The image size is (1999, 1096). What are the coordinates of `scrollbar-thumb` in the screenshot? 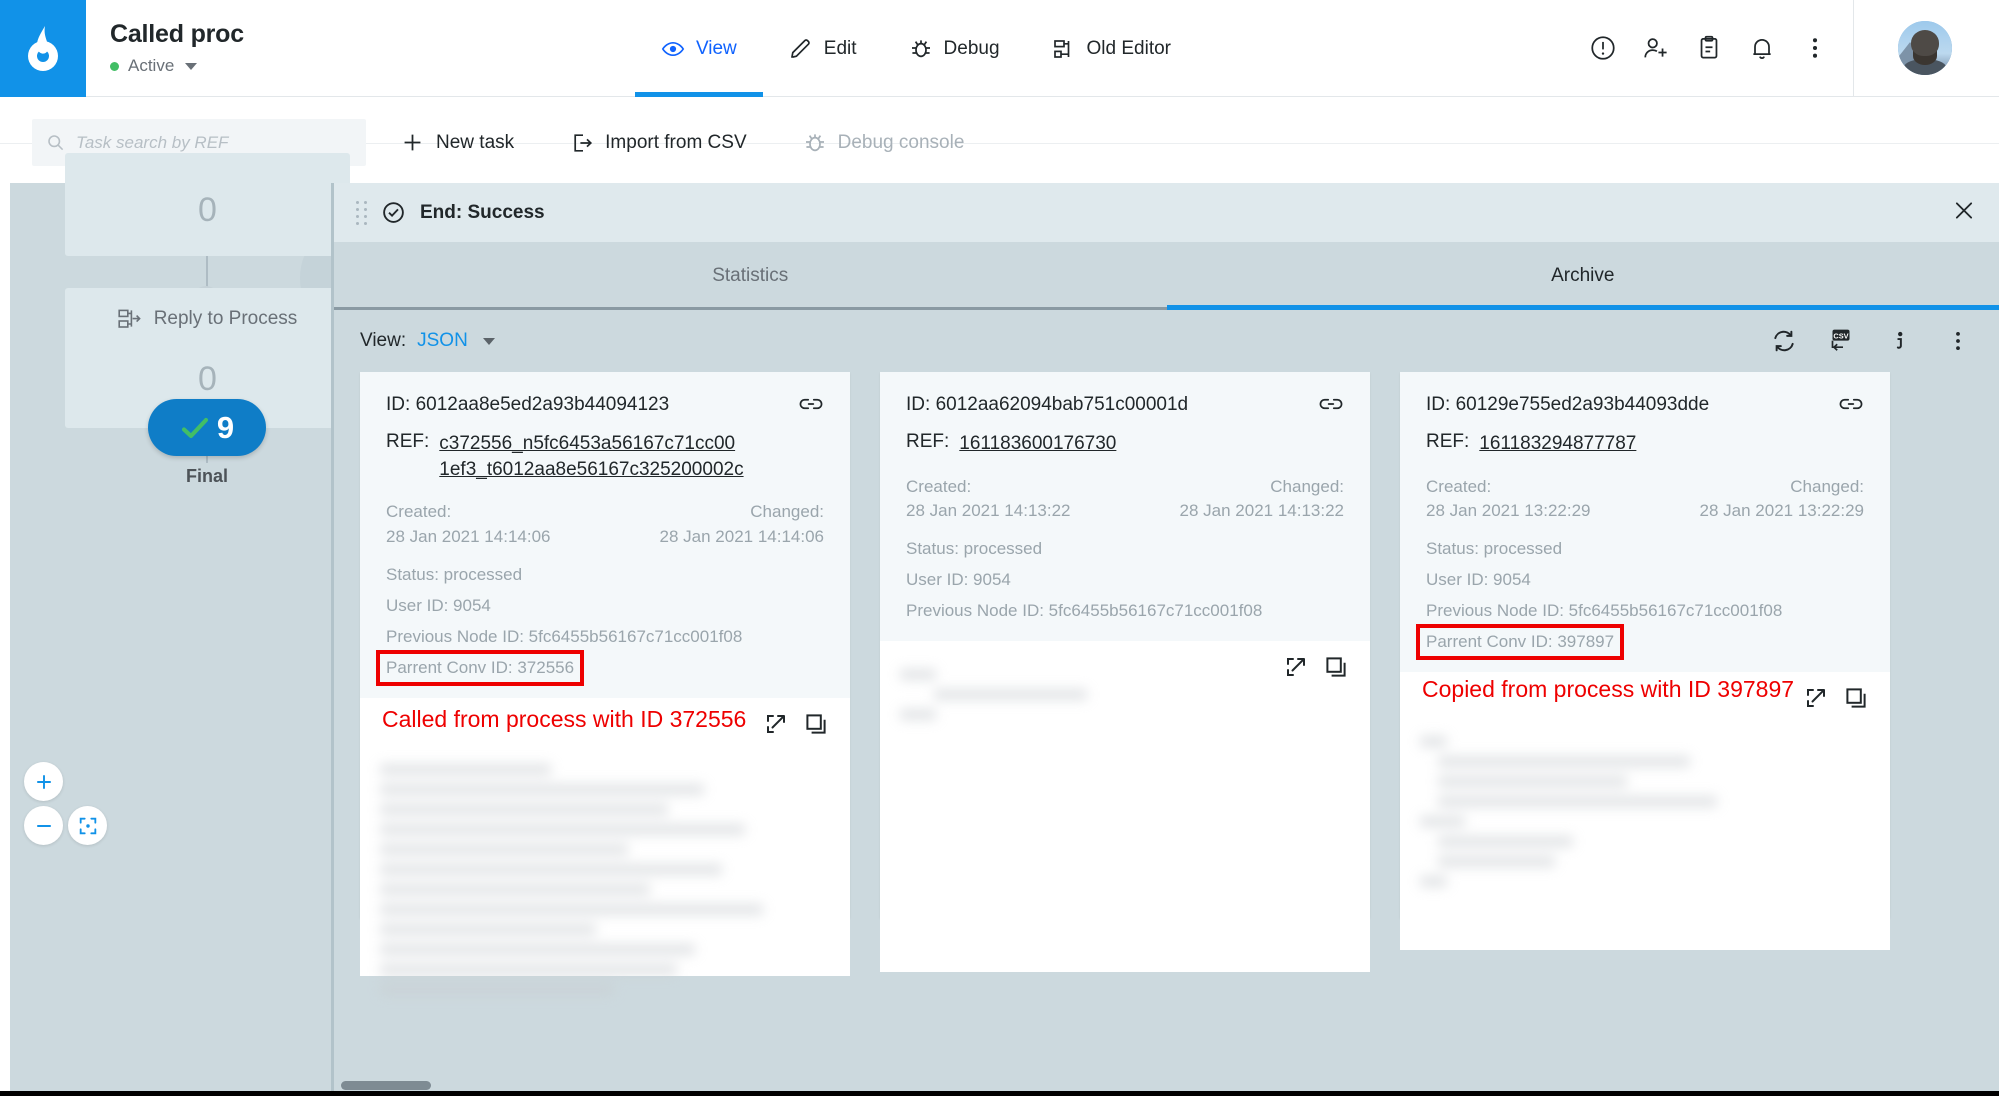 It's located at (386, 1085).